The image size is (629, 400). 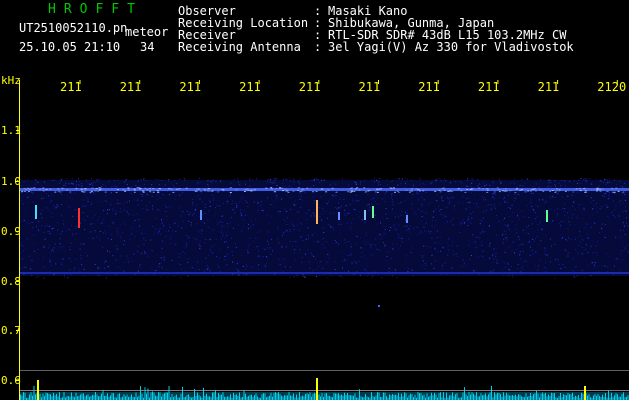 What do you see at coordinates (73, 28) in the screenshot?
I see `file-name: UT2510052110.pn` at bounding box center [73, 28].